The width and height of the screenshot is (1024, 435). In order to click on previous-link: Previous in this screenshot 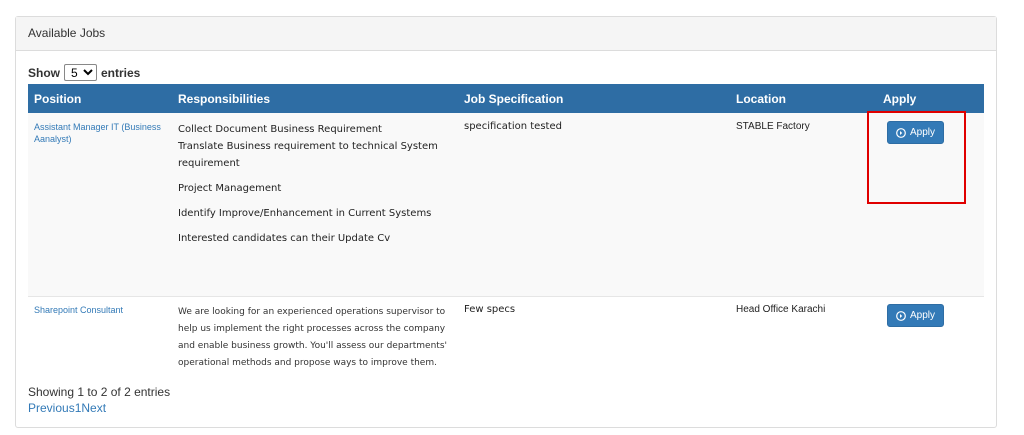, I will do `click(51, 408)`.